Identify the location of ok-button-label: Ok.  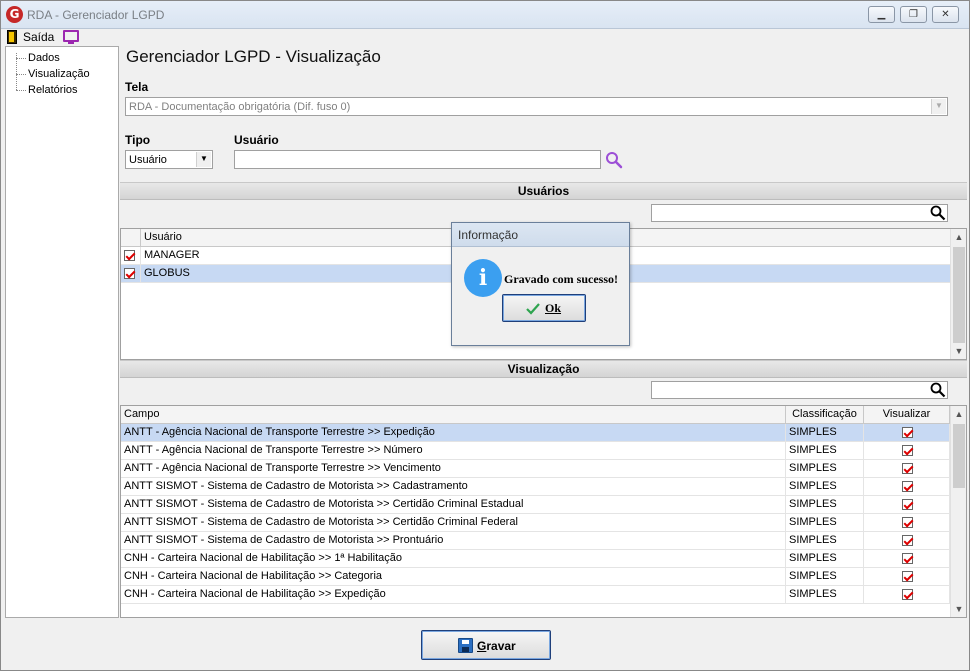
(553, 308).